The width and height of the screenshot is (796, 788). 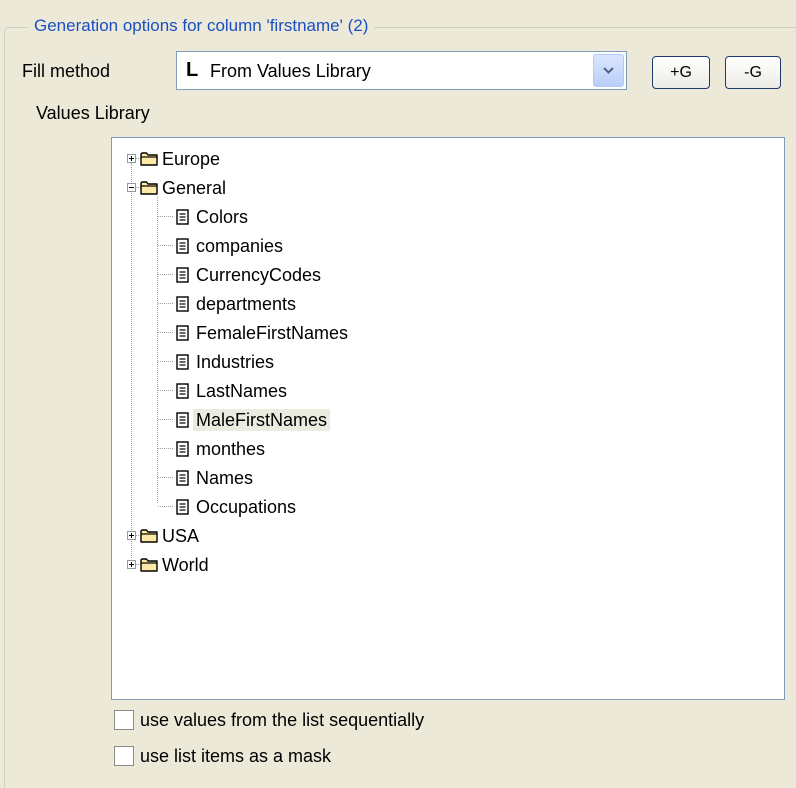 I want to click on tree-item-femalefirstnames: FemaleFirstNames, so click(x=262, y=333).